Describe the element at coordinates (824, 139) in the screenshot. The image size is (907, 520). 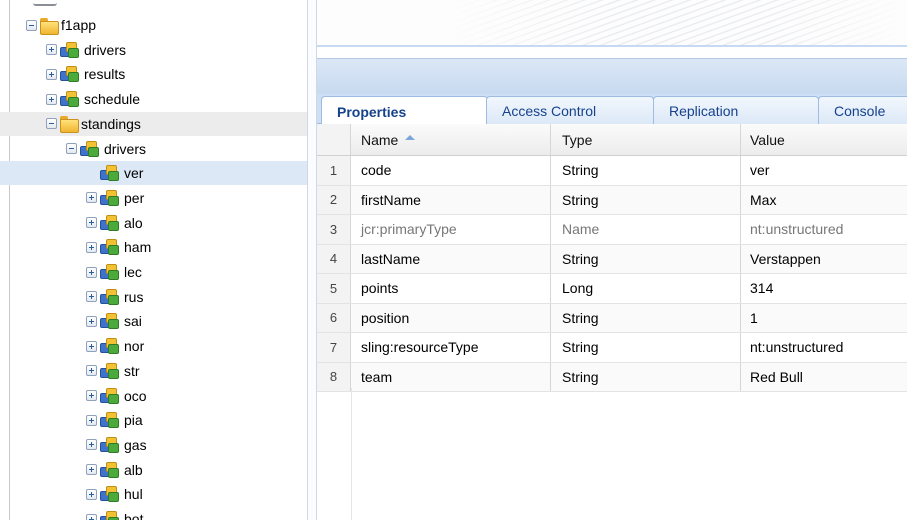
I see `column-header-value: Value` at that location.